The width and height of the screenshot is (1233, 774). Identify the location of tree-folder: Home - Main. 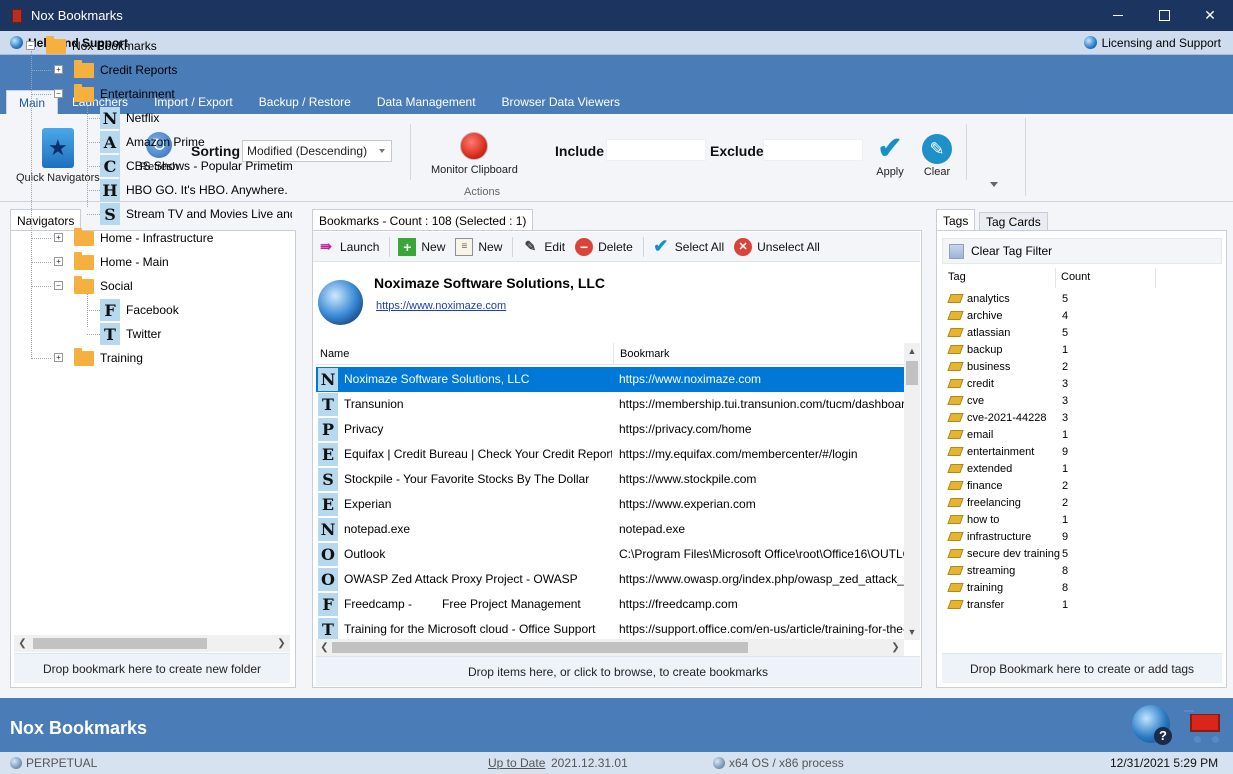
(121, 262).